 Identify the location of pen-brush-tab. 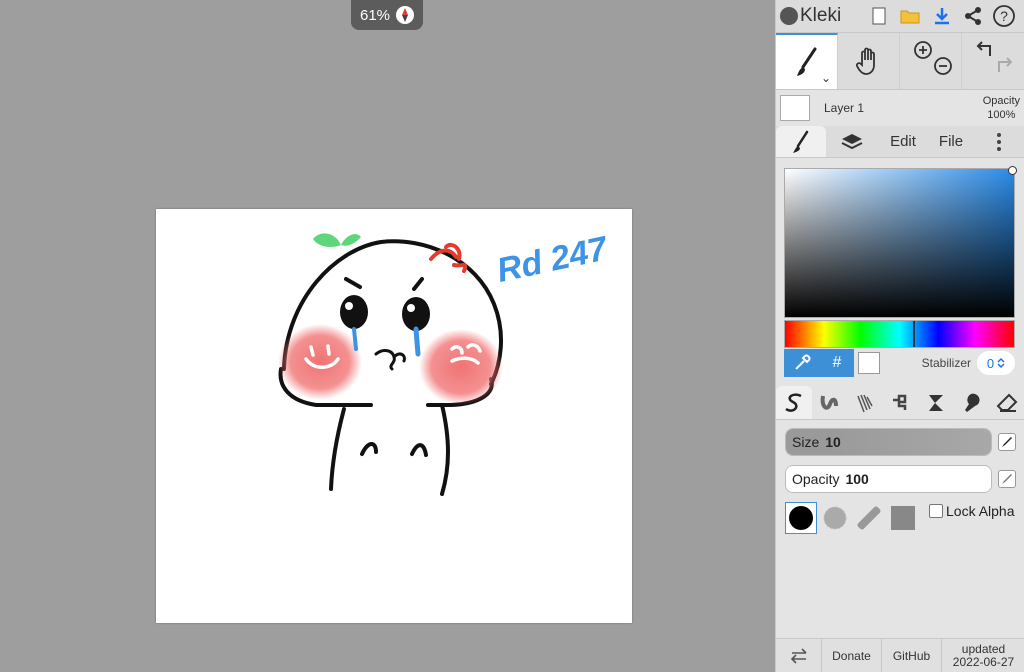
(794, 402).